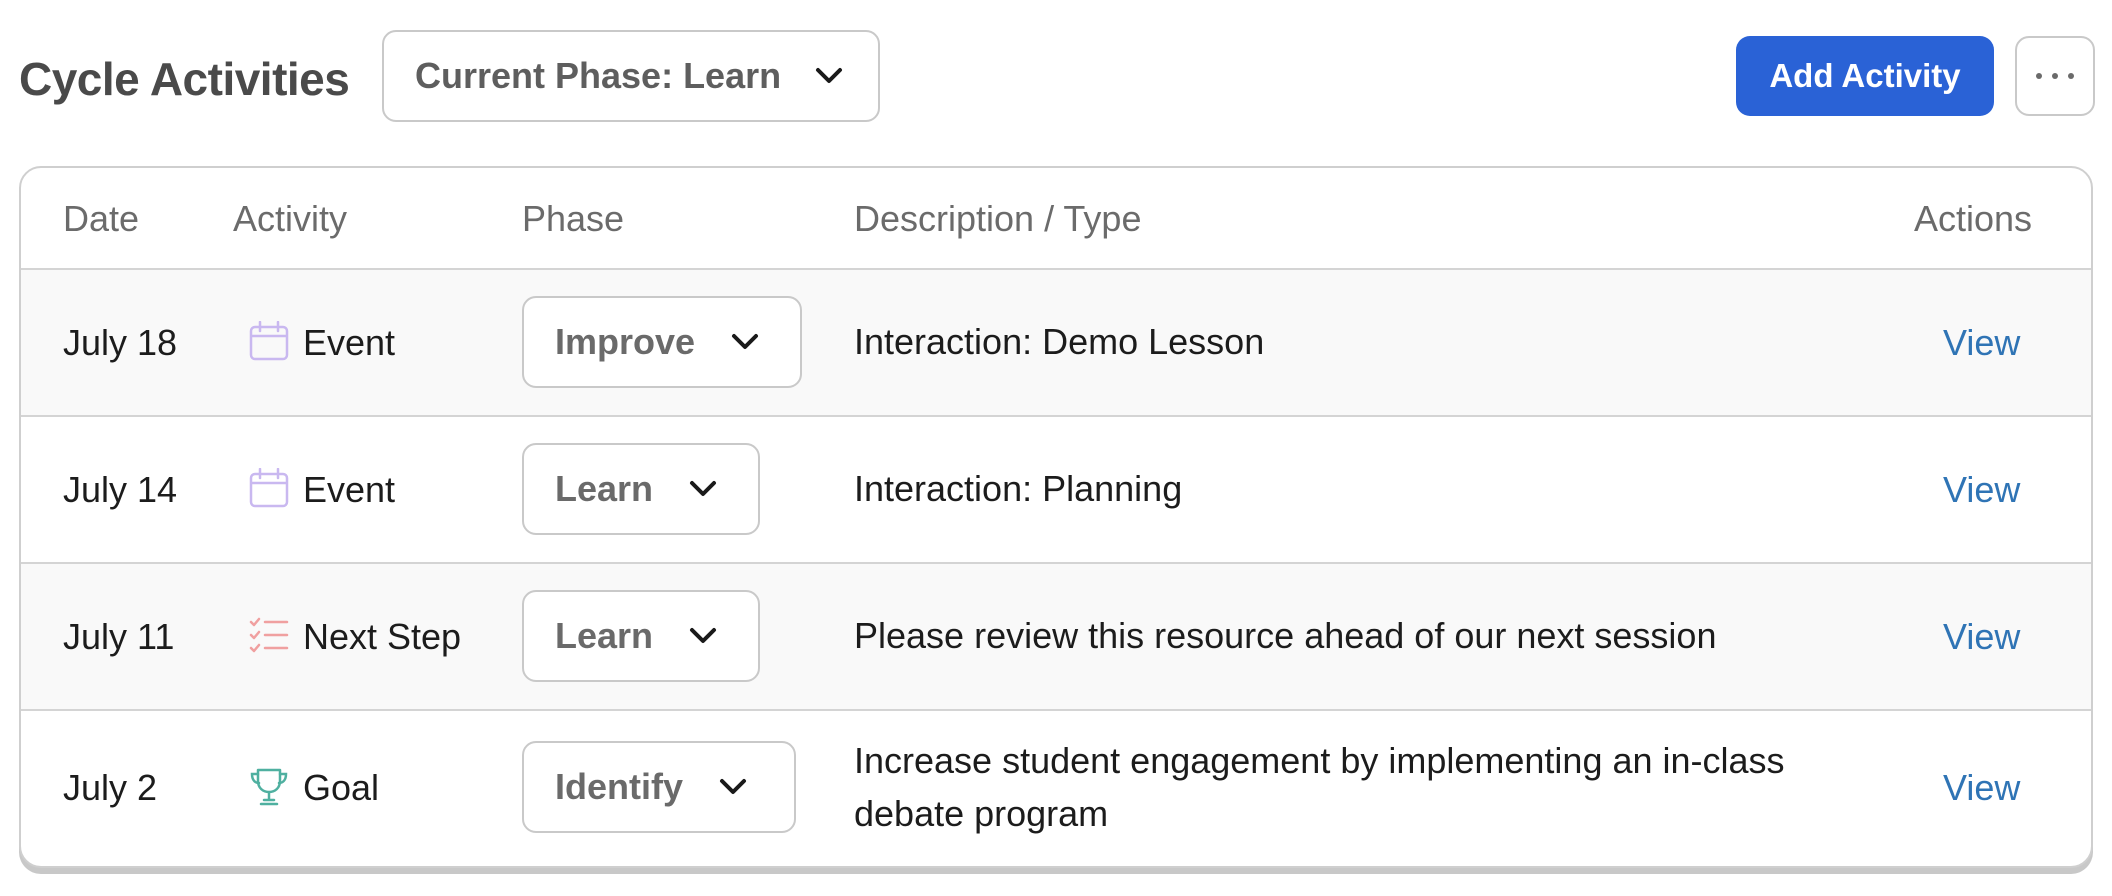 The image size is (2112, 896). What do you see at coordinates (598, 75) in the screenshot?
I see `current-phase-label: Current Phase: Learn` at bounding box center [598, 75].